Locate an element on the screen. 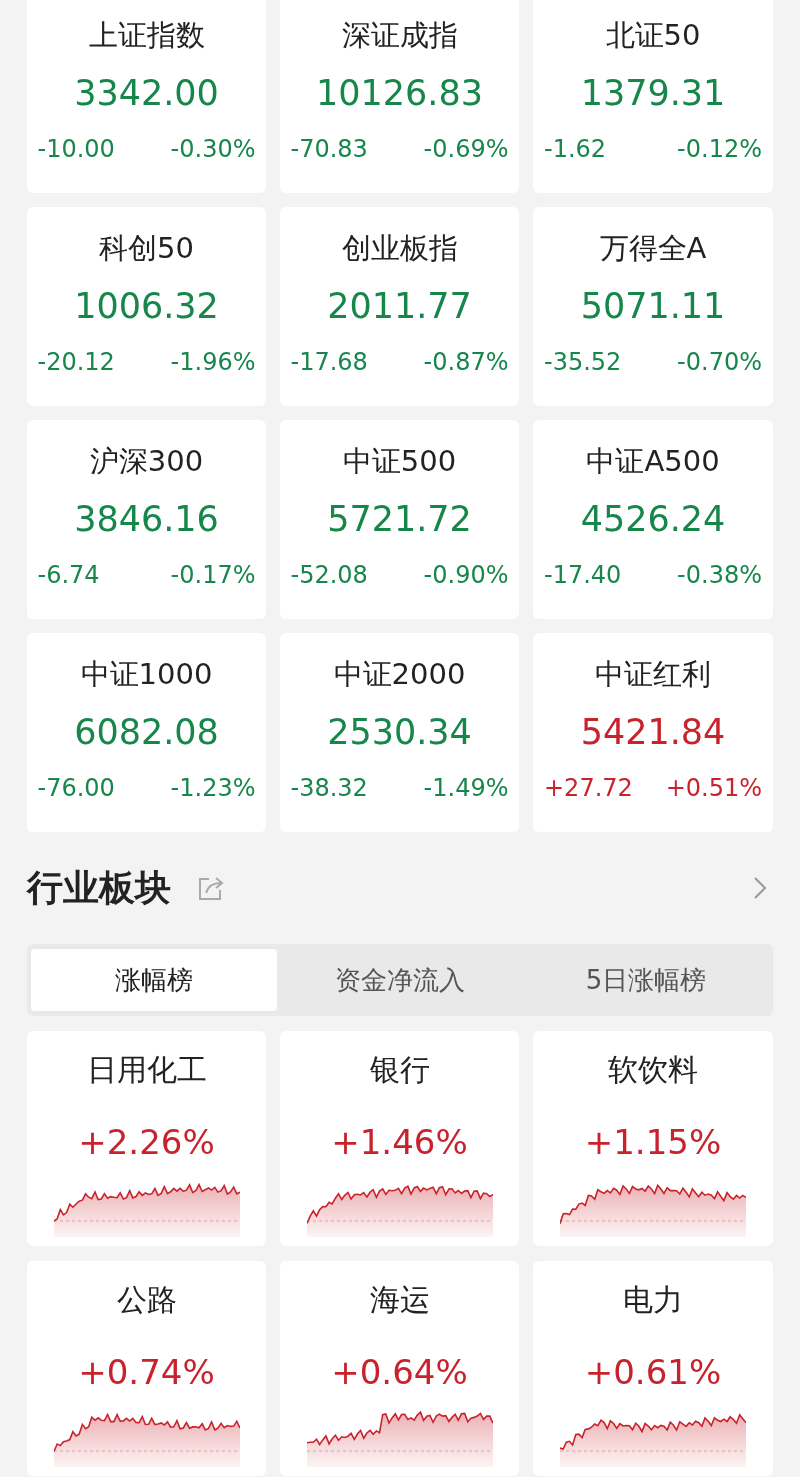  sector-percent: +1.46% is located at coordinates (399, 1142).